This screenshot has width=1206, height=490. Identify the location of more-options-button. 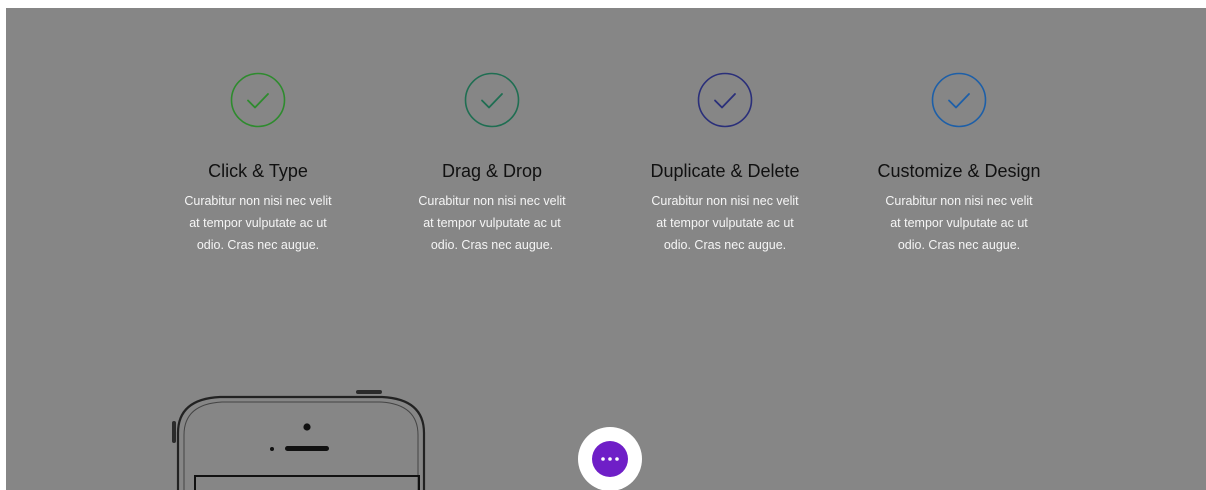
(610, 458).